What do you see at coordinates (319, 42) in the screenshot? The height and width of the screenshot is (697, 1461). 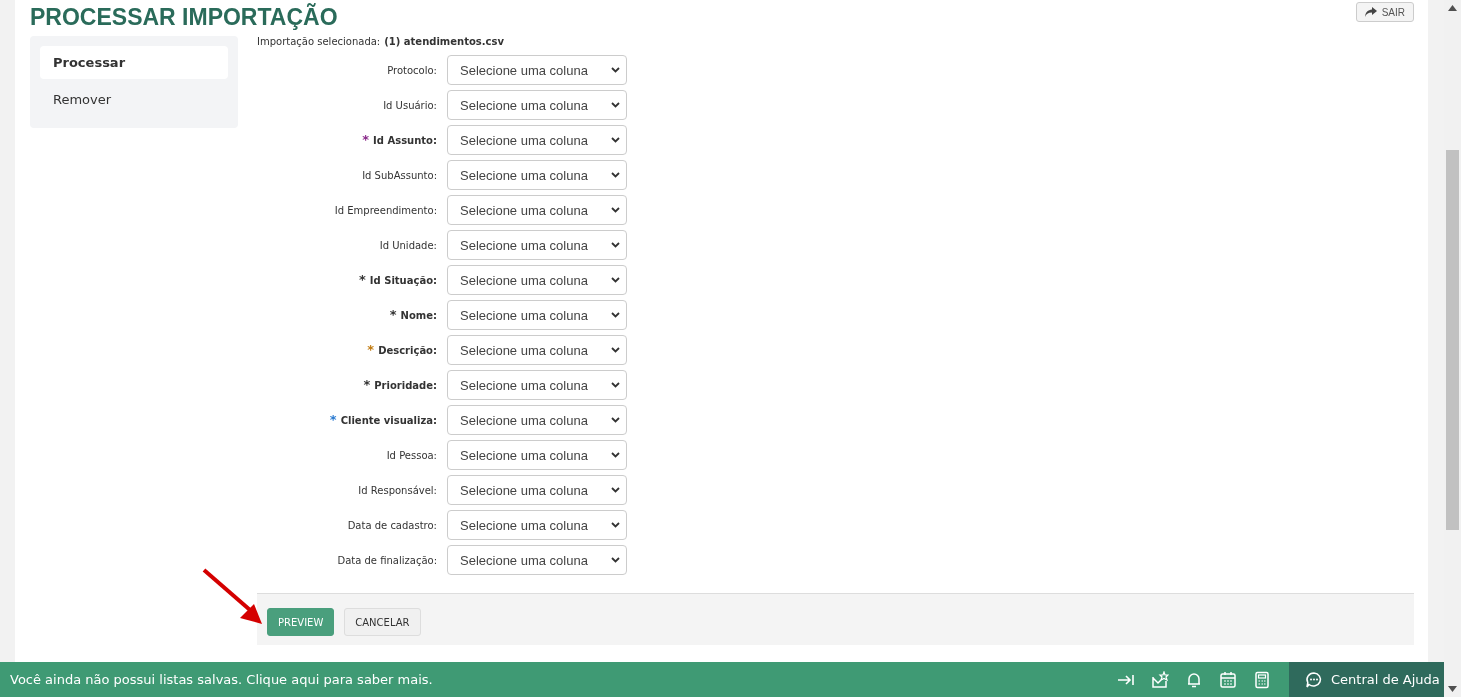 I see `selected-import-label: Importação selecionada:` at bounding box center [319, 42].